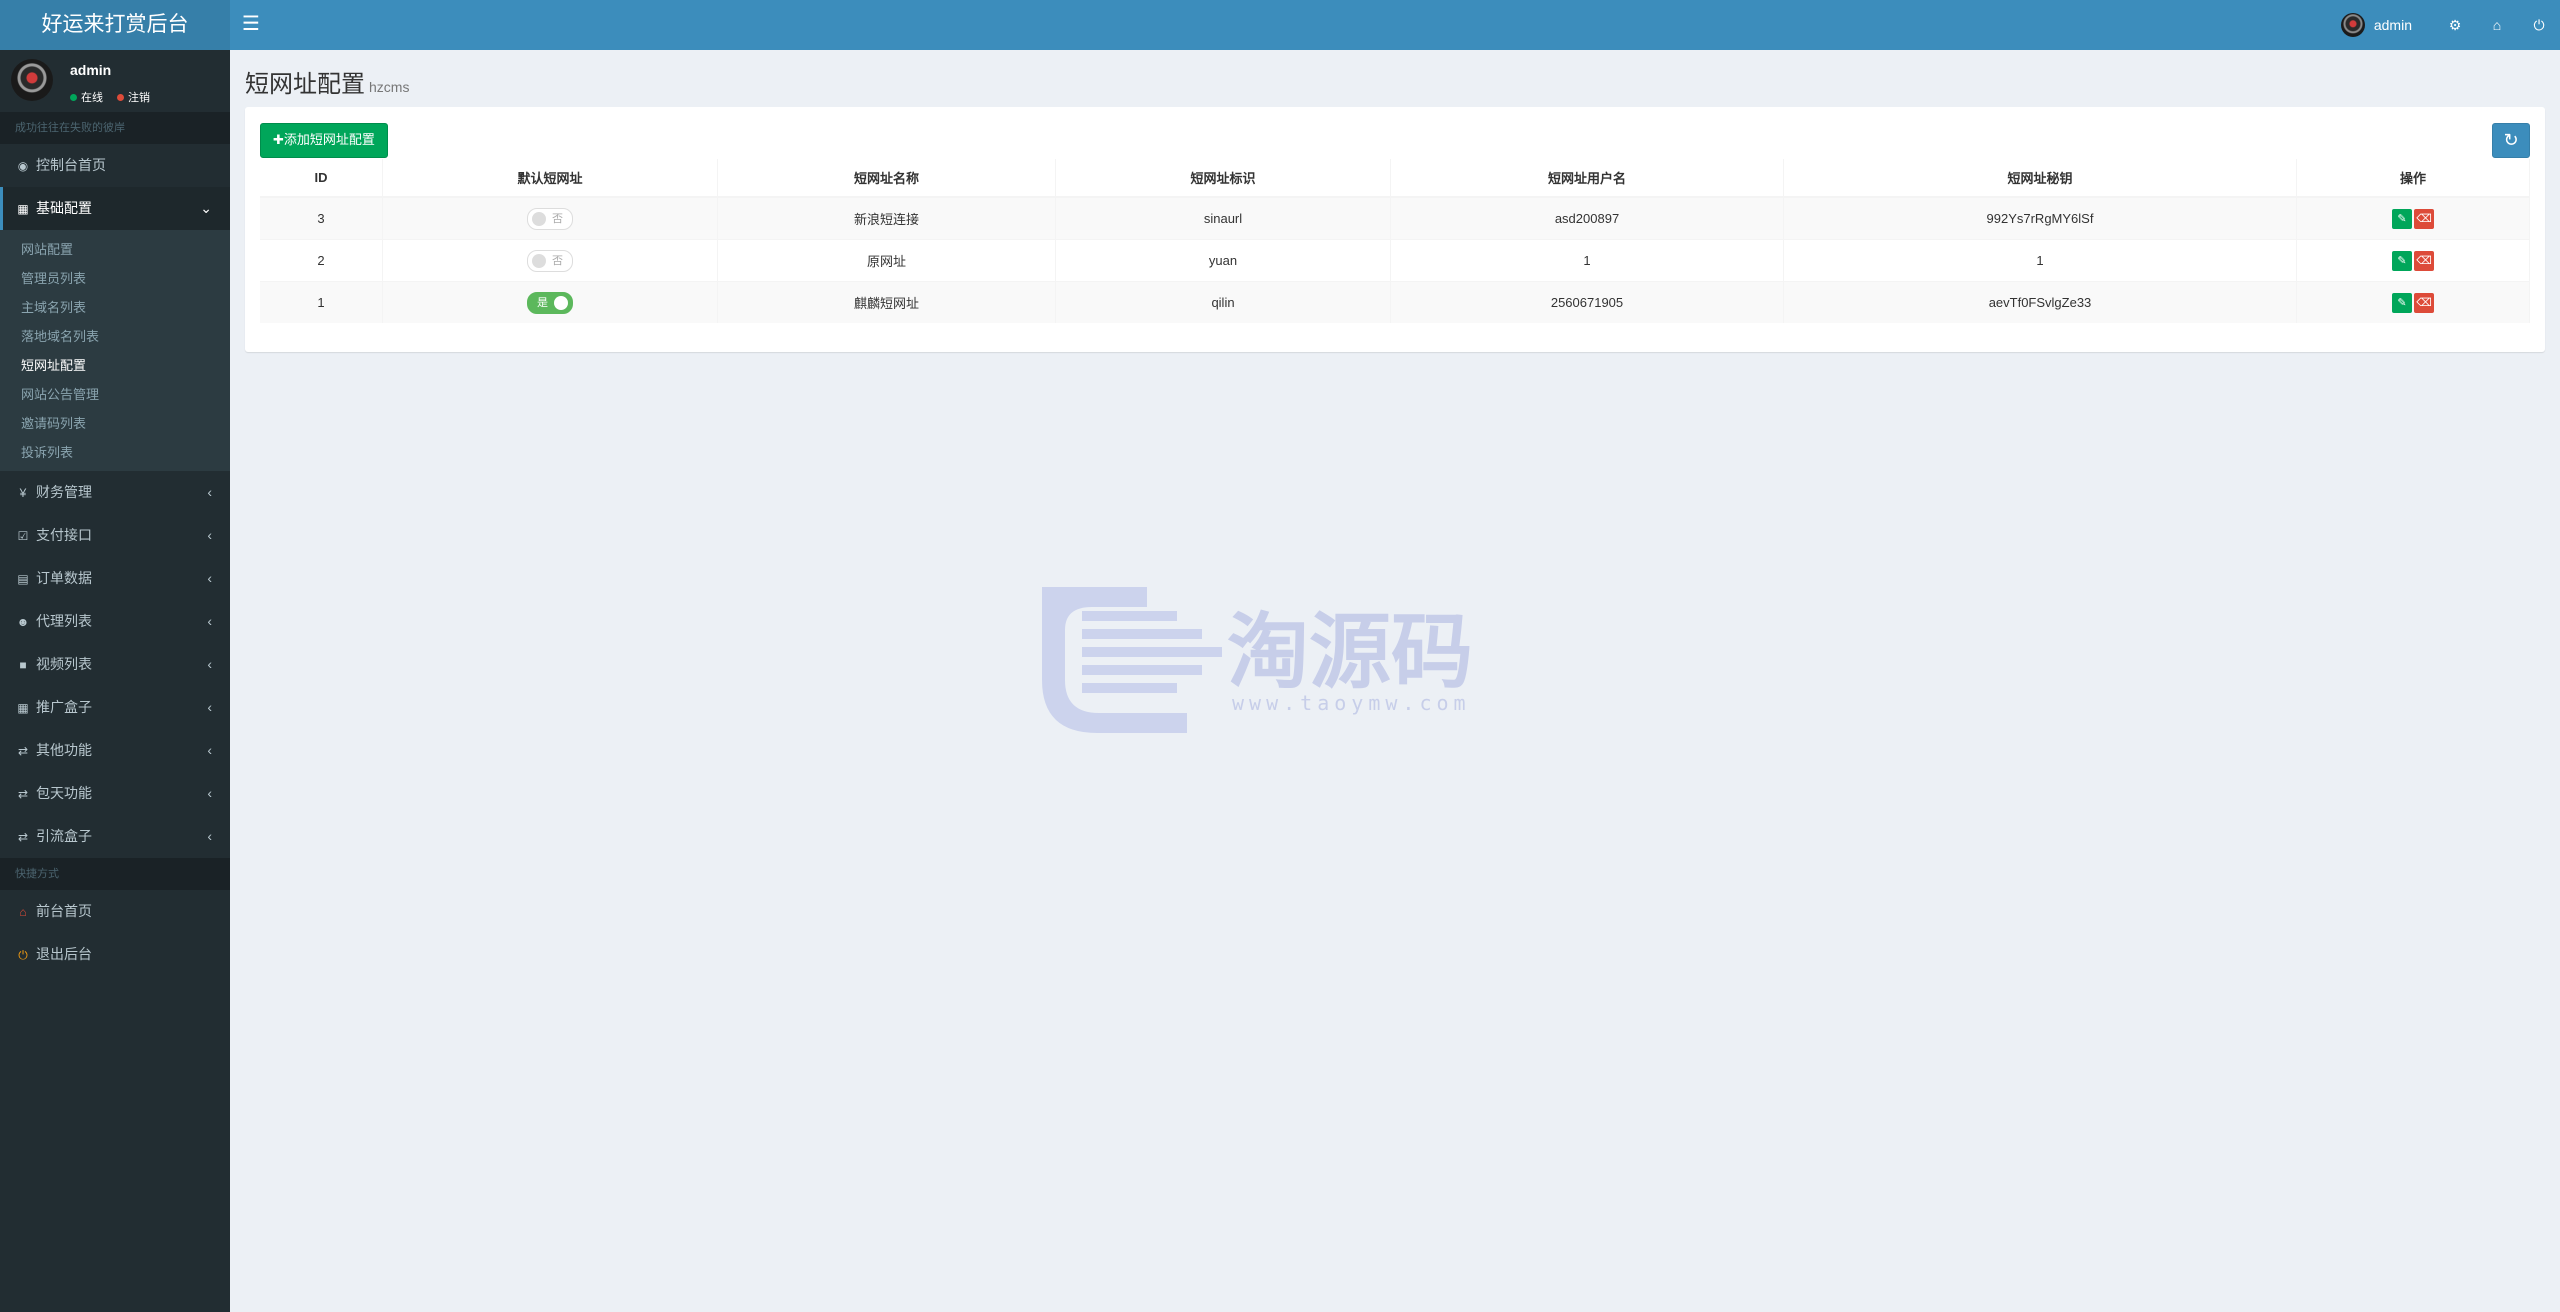  What do you see at coordinates (2040, 260) in the screenshot?
I see `cell-secret: 1` at bounding box center [2040, 260].